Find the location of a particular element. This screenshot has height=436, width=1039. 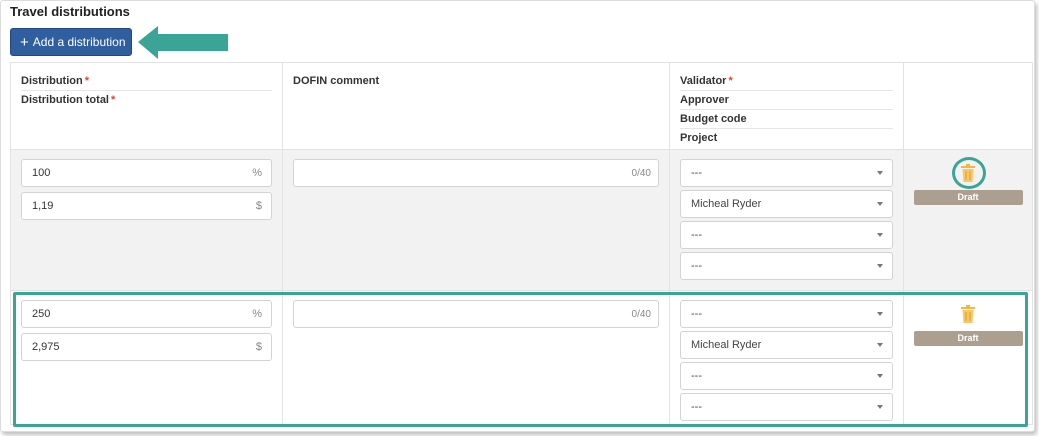

header-project: Project is located at coordinates (699, 138).